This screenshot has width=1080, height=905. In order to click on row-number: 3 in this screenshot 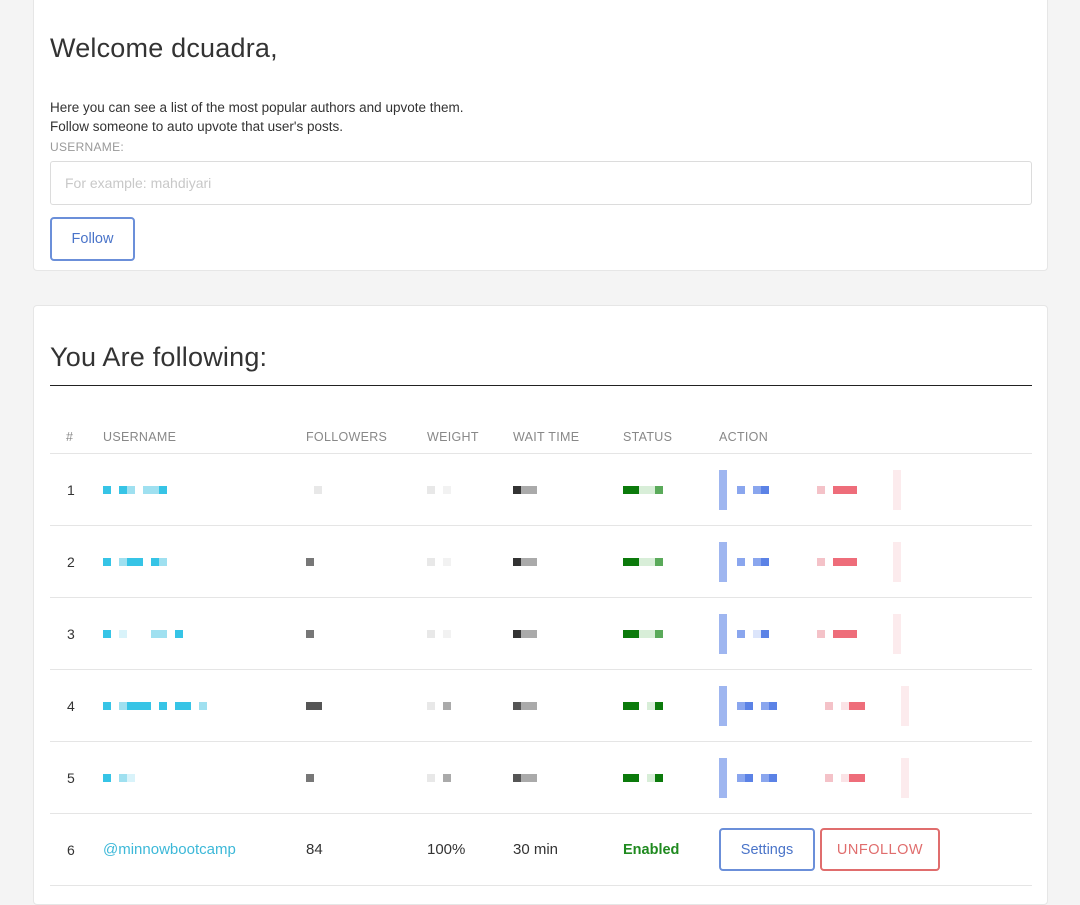, I will do `click(71, 633)`.